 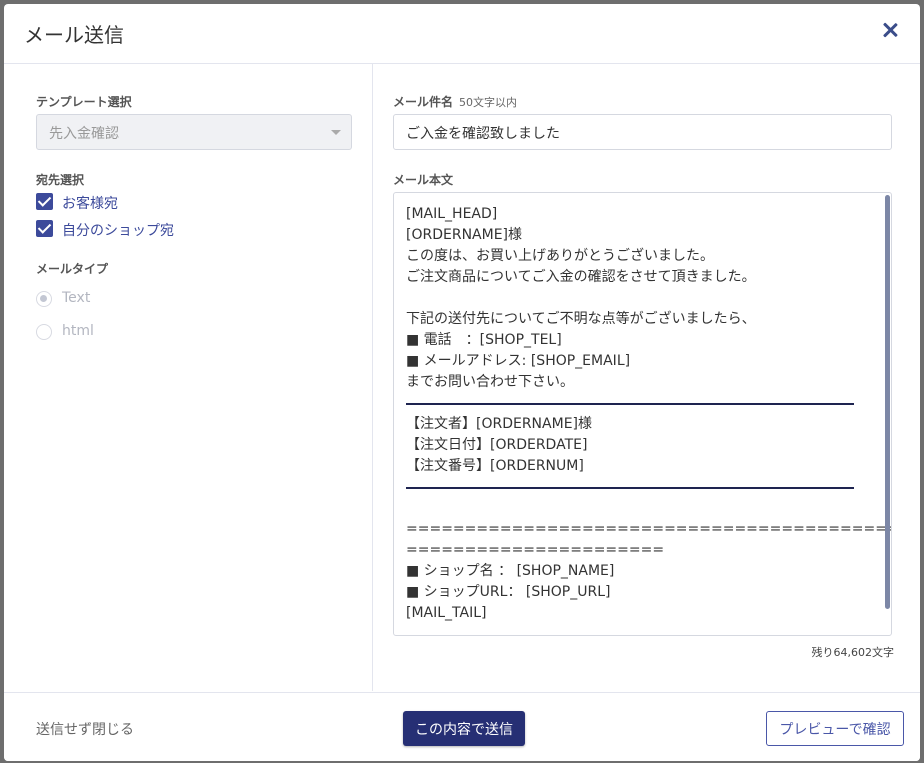 What do you see at coordinates (887, 402) in the screenshot?
I see `body-scrollbar` at bounding box center [887, 402].